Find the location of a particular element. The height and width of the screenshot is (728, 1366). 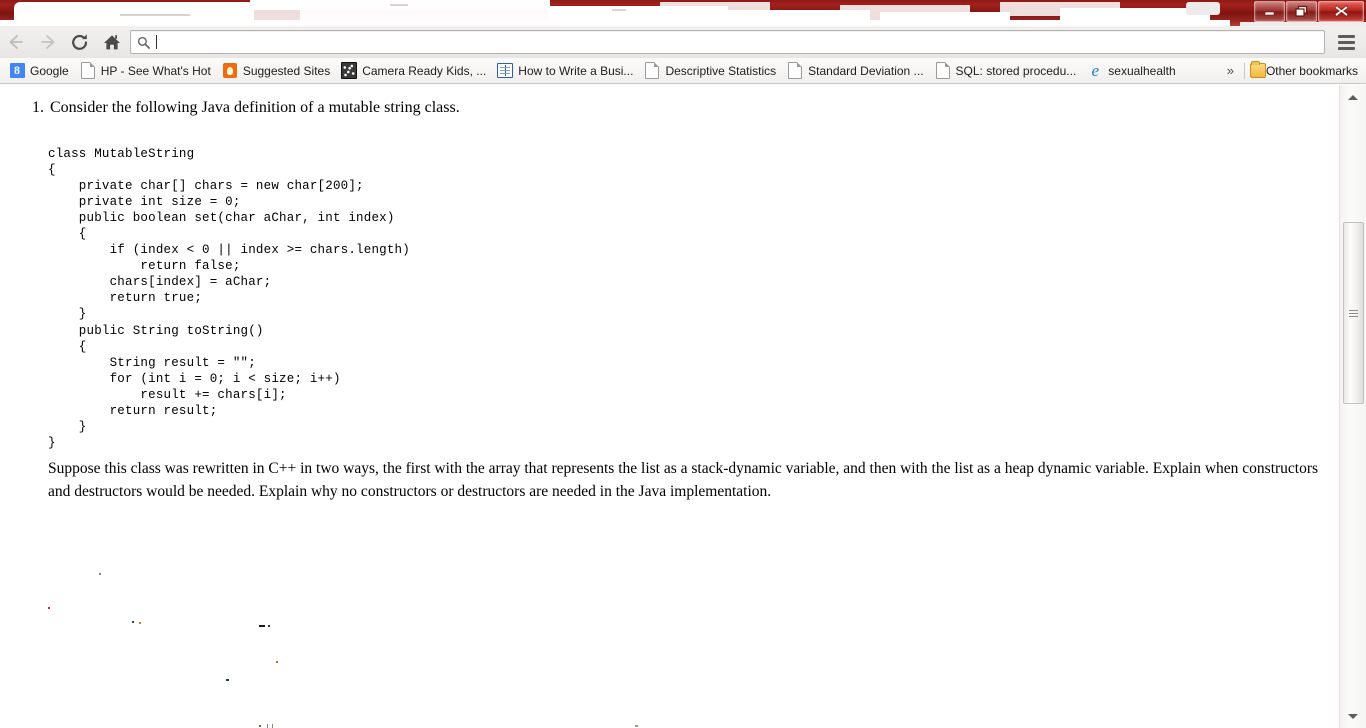

question-number: 1. is located at coordinates (38, 107).